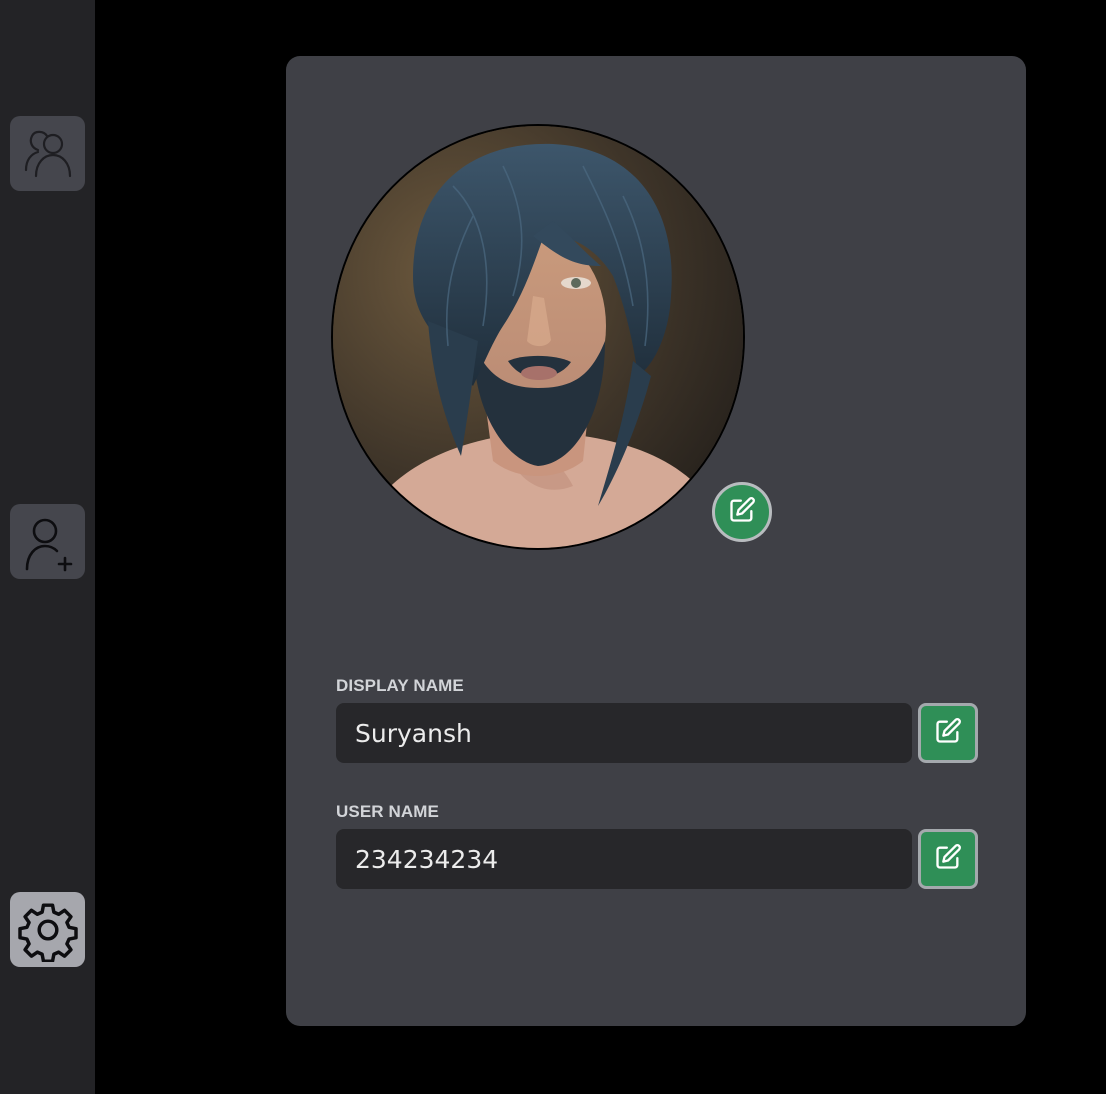 The image size is (1106, 1094). I want to click on user-name-field, so click(624, 859).